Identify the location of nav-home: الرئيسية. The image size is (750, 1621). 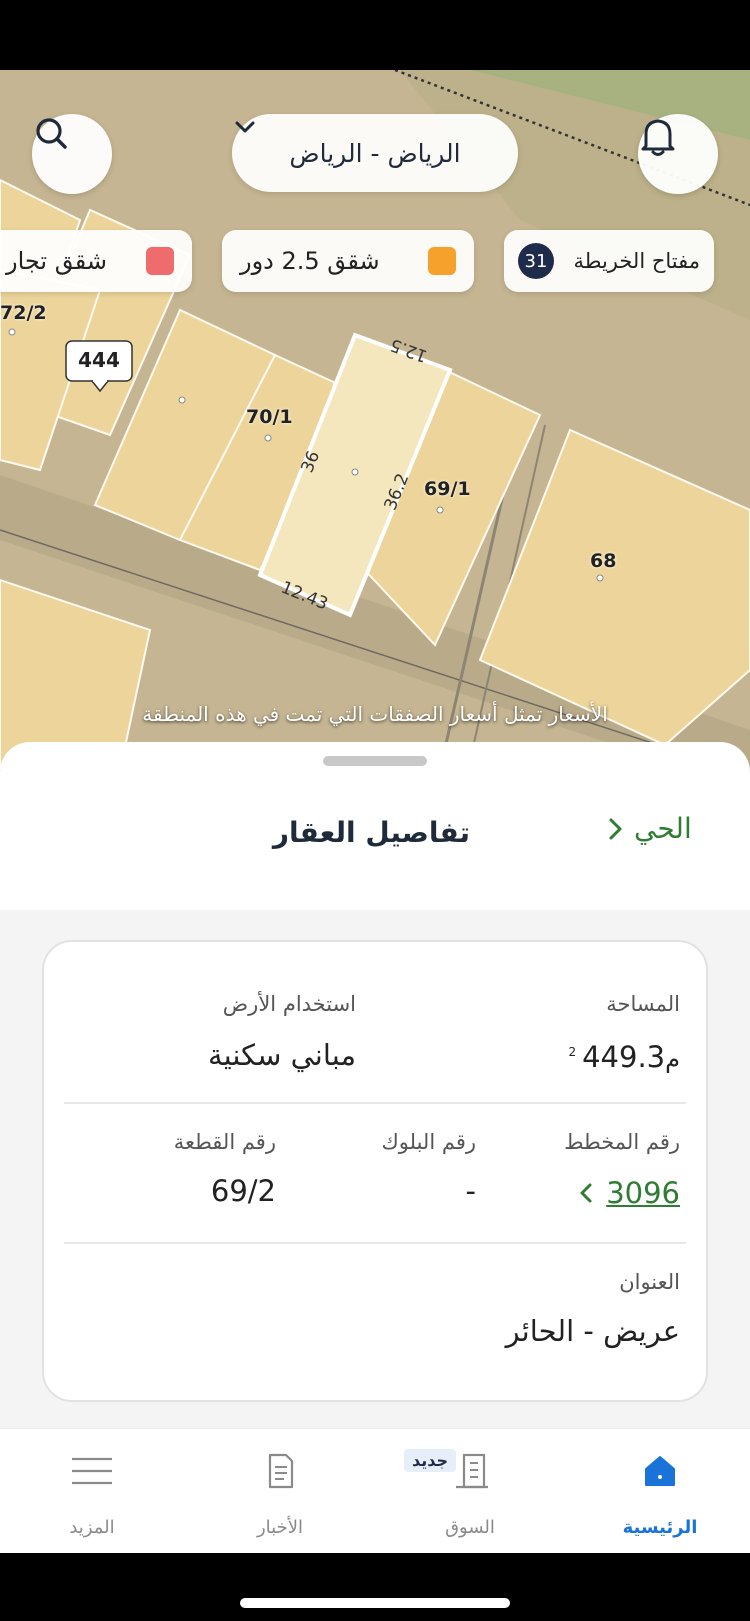
(660, 1491).